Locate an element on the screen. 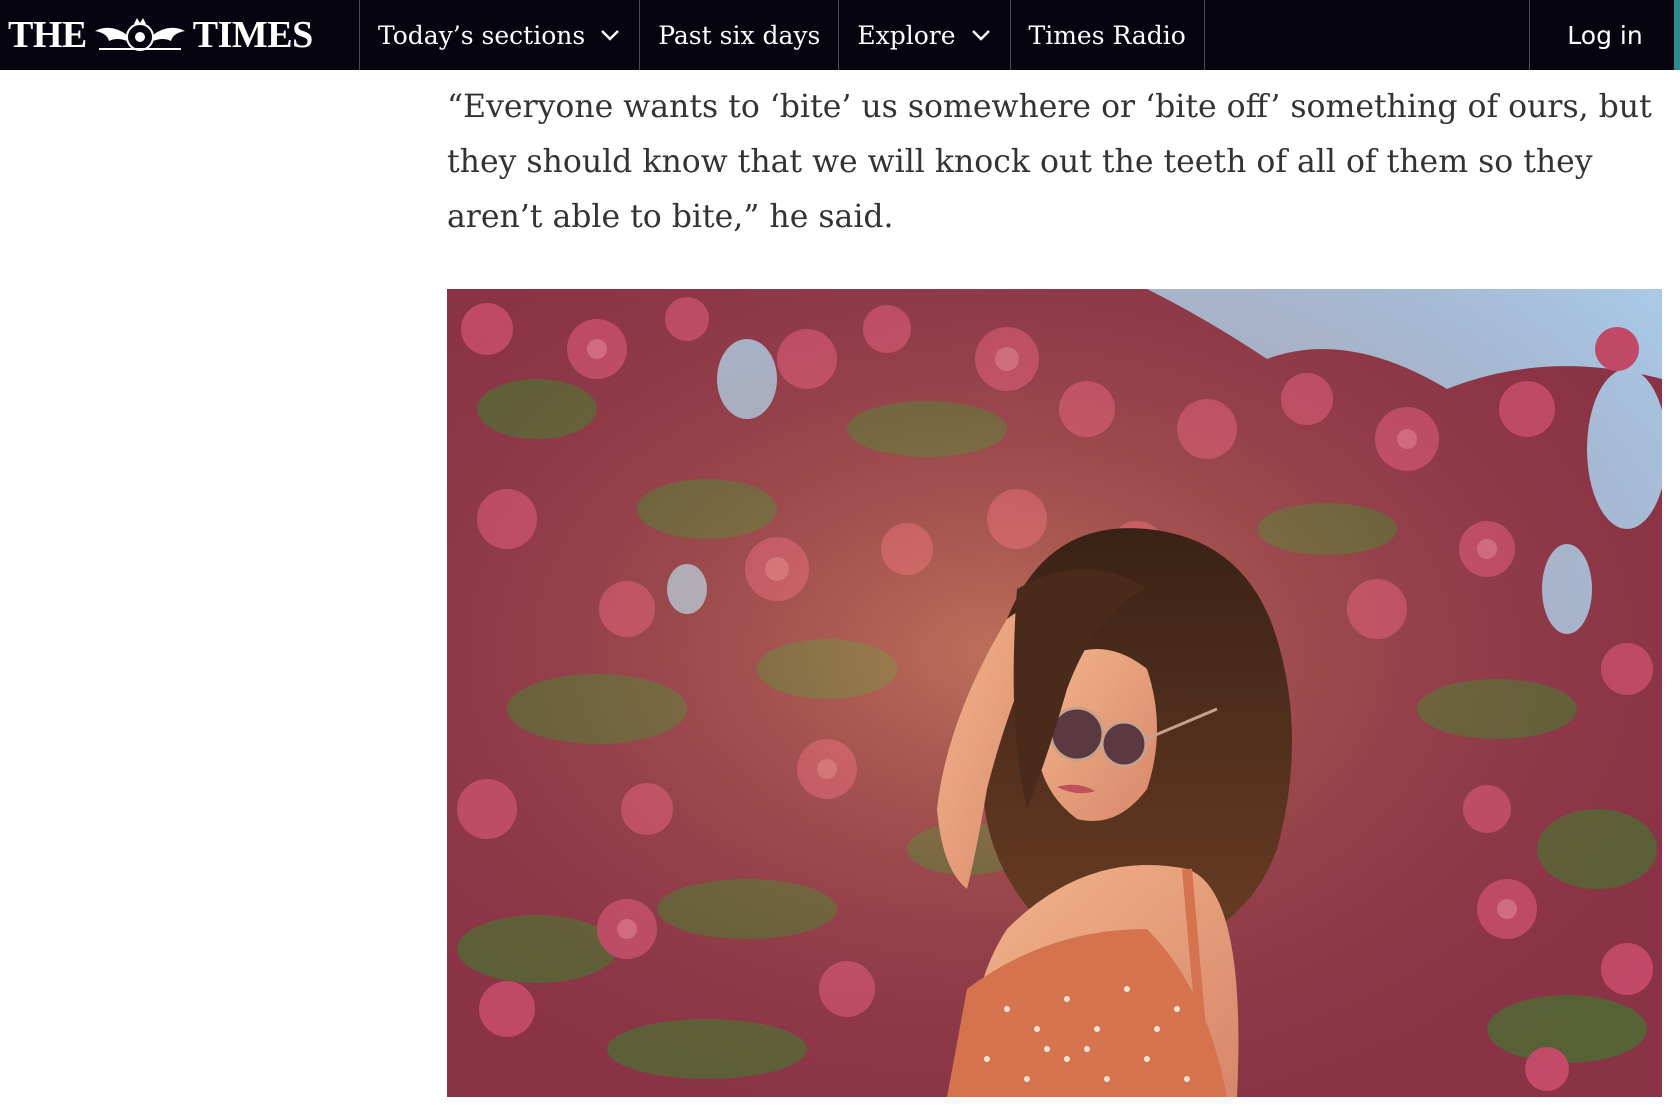 This screenshot has width=1680, height=1118. times-logo: THE TIMES is located at coordinates (180, 35).